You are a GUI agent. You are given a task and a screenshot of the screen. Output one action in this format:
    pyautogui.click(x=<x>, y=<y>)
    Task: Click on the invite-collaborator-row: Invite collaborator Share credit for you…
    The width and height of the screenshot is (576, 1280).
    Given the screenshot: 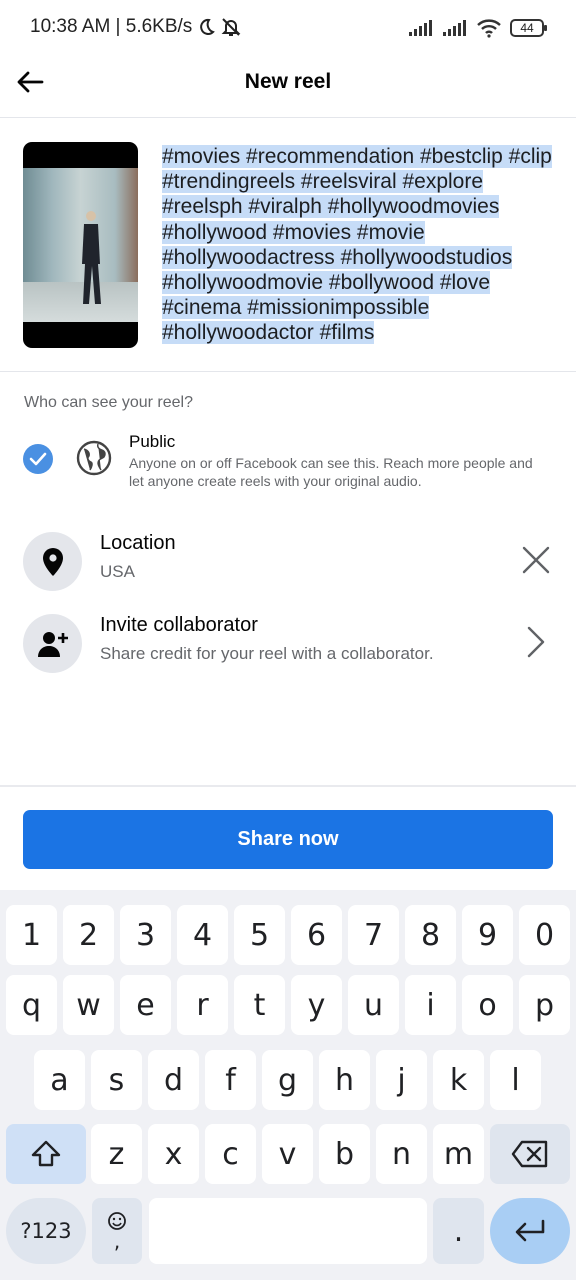 What is the action you would take?
    pyautogui.click(x=288, y=647)
    